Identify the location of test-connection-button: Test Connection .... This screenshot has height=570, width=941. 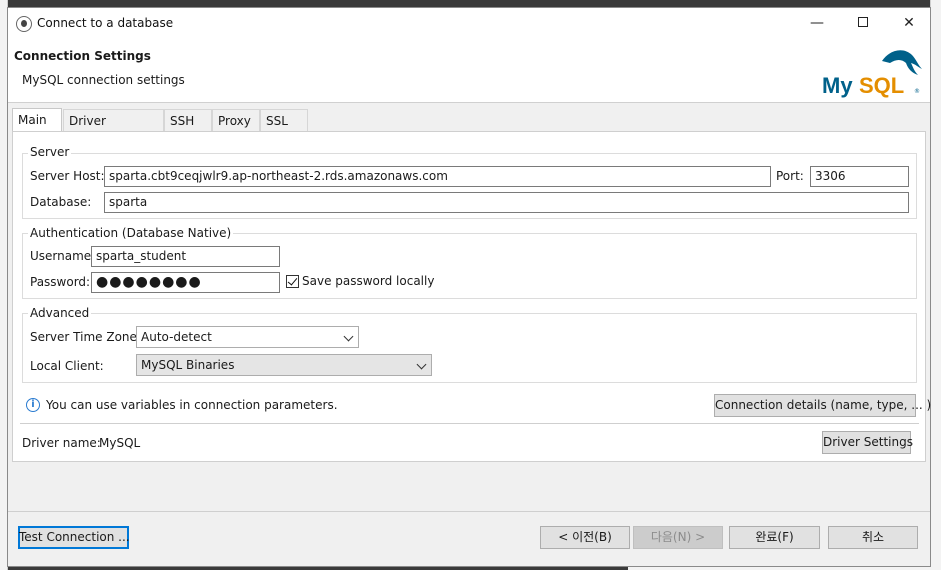
(74, 537).